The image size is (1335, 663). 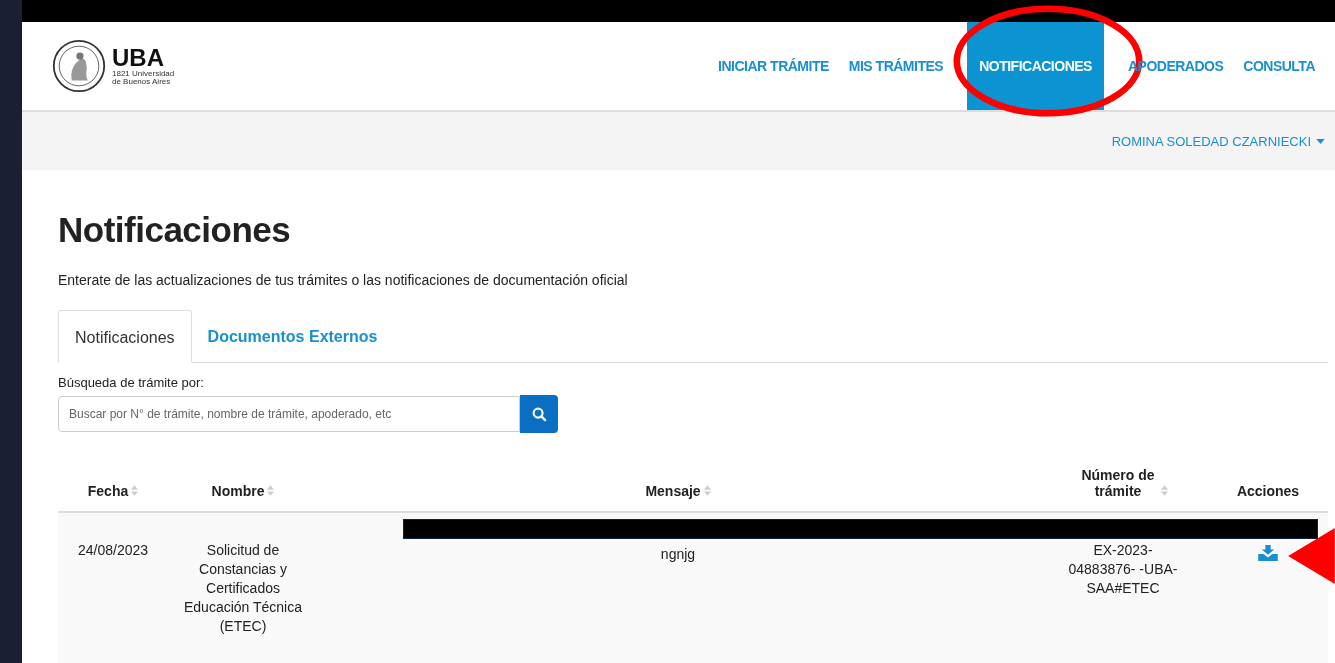 What do you see at coordinates (143, 74) in the screenshot?
I see `logo-subtitle: 1821 Universidad` at bounding box center [143, 74].